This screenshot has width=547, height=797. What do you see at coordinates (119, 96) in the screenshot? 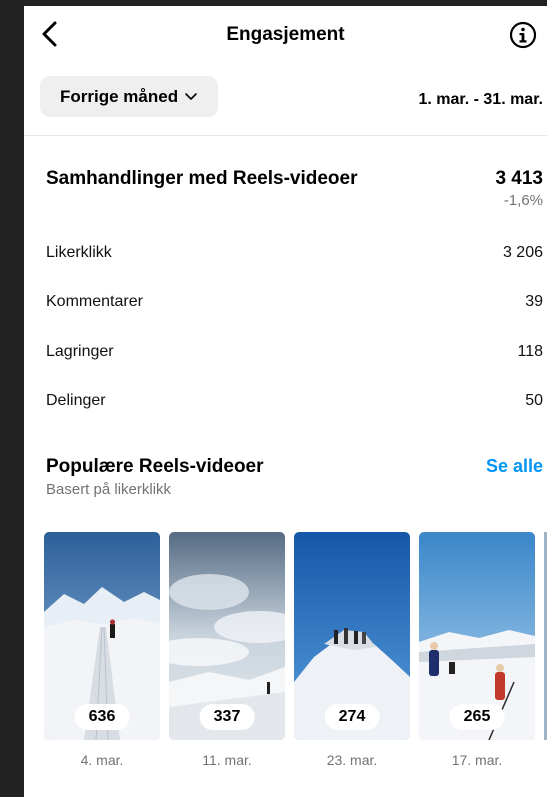
I see `period-label: Forrige måned` at bounding box center [119, 96].